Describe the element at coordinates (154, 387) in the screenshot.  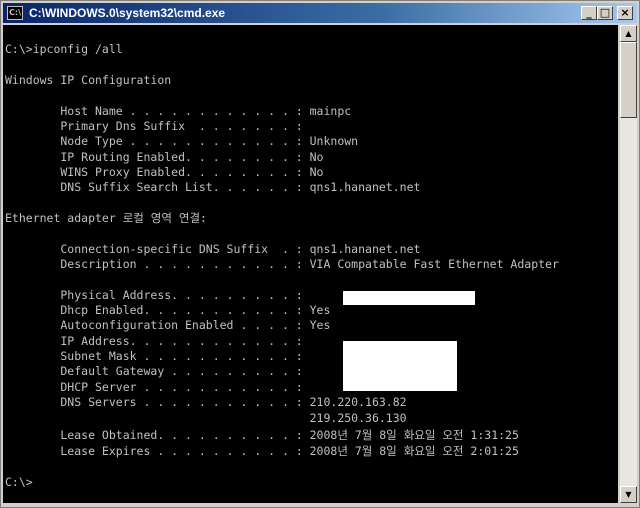
I see `console-line: DHCP Server . . . . . . . . . . . :` at that location.